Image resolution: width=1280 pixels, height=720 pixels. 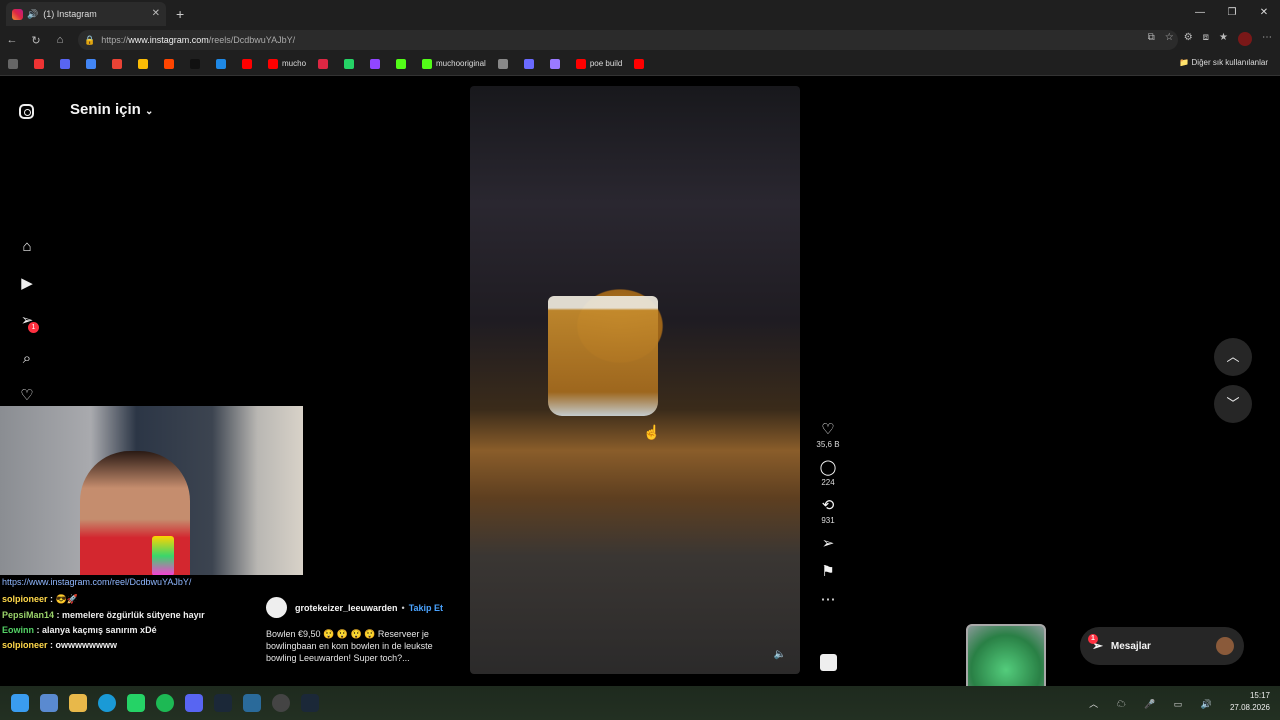 What do you see at coordinates (828, 468) in the screenshot?
I see `comment-icon: ◯` at bounding box center [828, 468].